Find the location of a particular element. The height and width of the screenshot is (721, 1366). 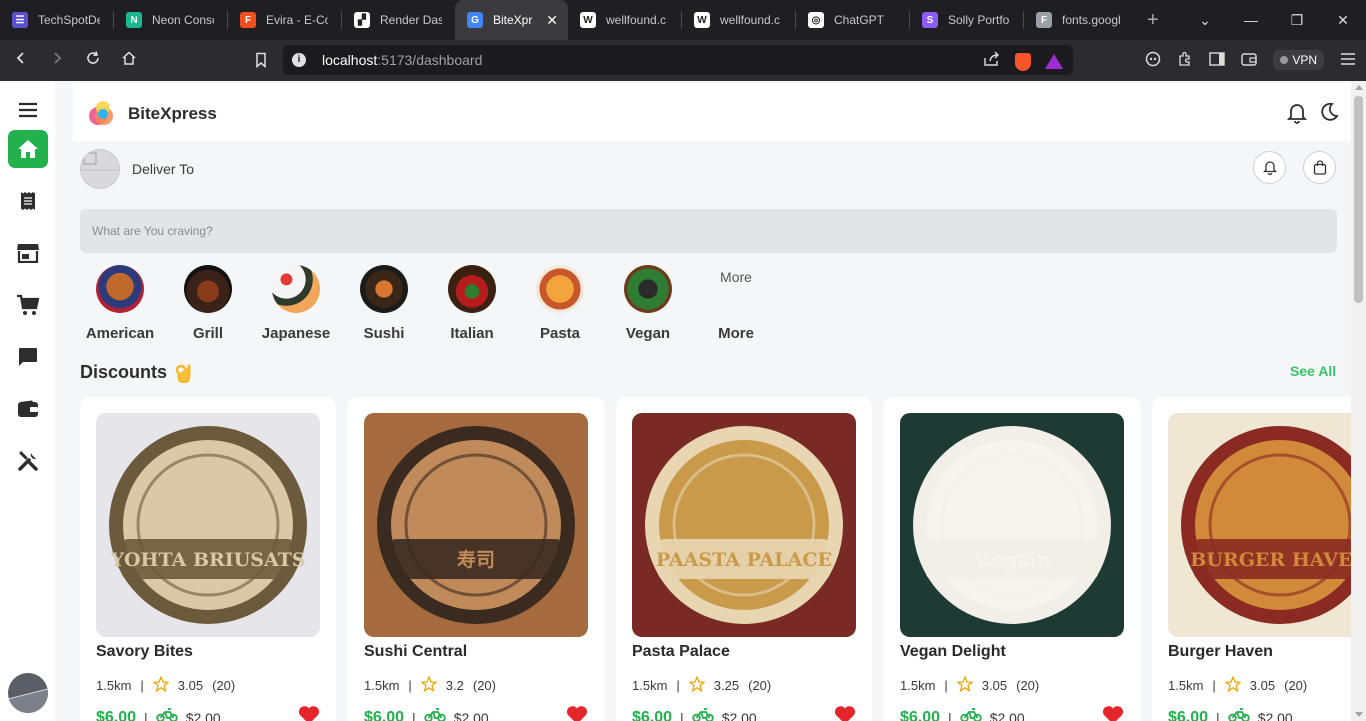

tools-icon is located at coordinates (28, 461).